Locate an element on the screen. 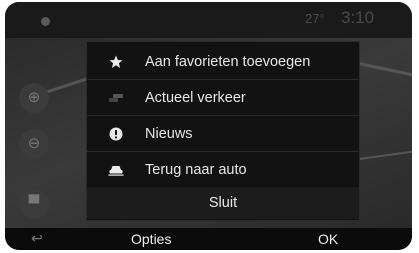  star-icon is located at coordinates (116, 62).